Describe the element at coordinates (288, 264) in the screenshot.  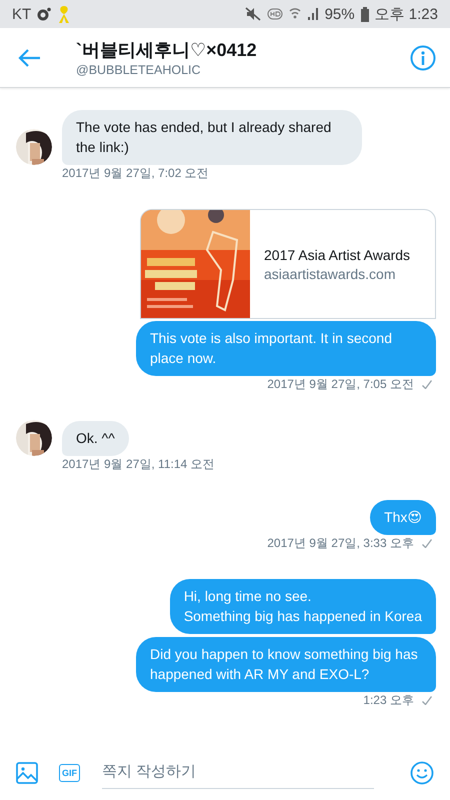
I see `link-card: 2017 Asia Artist Awards asiaartistawards.com` at that location.